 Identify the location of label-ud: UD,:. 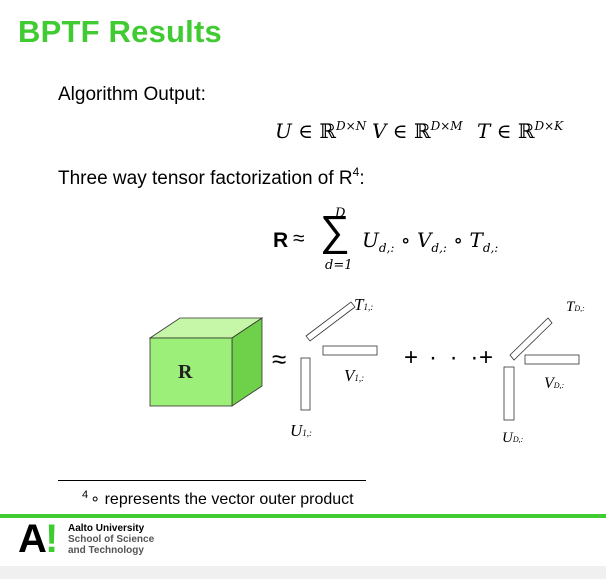
(513, 438).